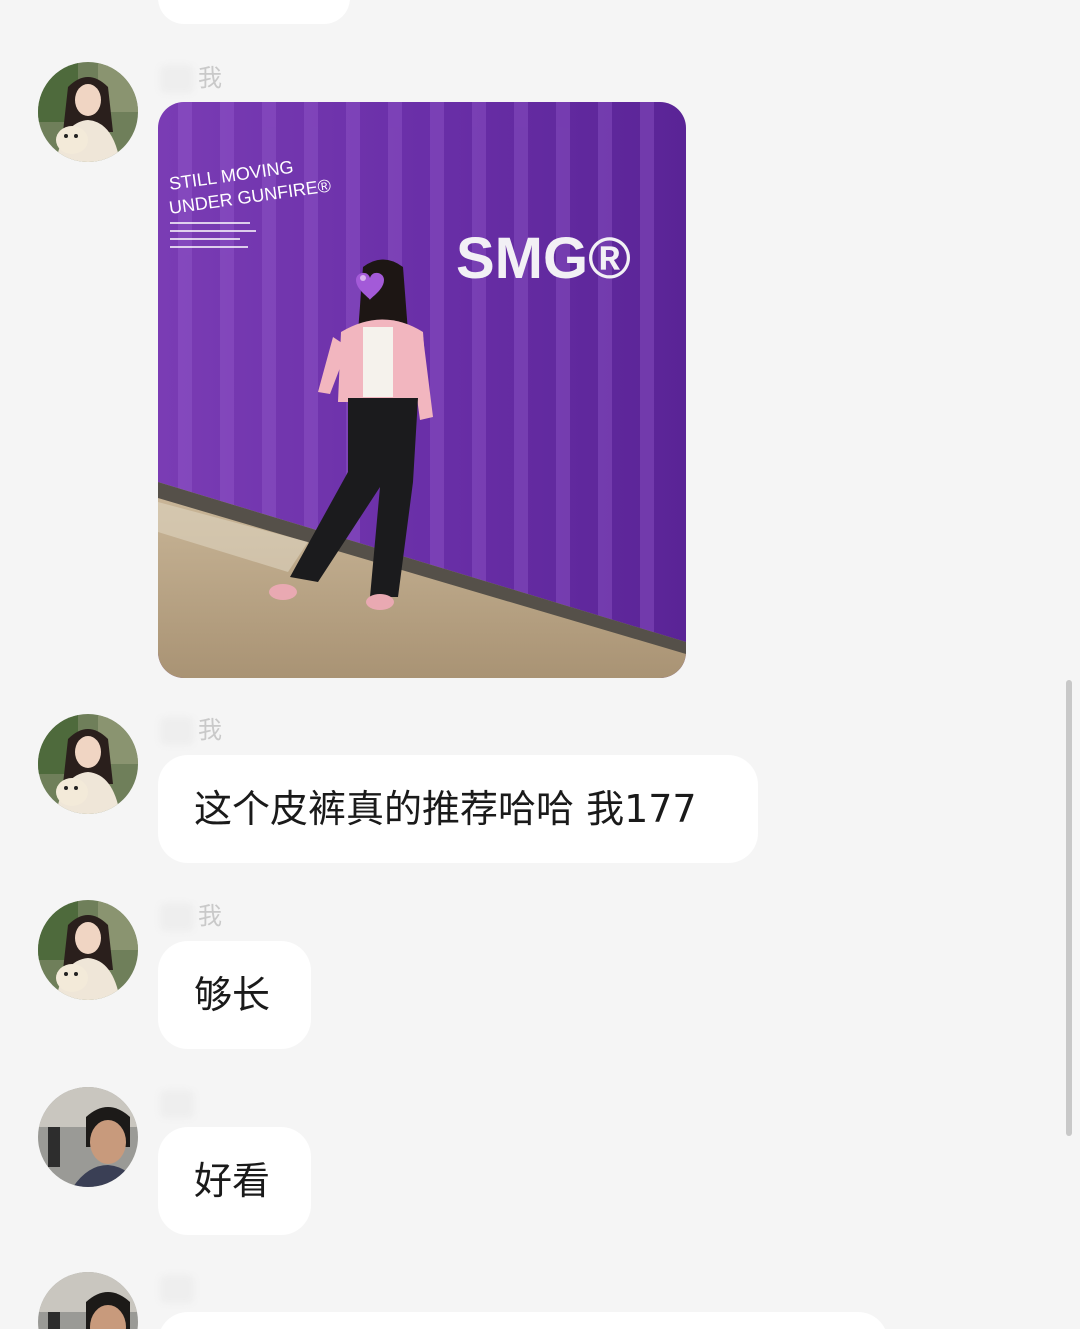  I want to click on previous-message-bubble, so click(254, 12).